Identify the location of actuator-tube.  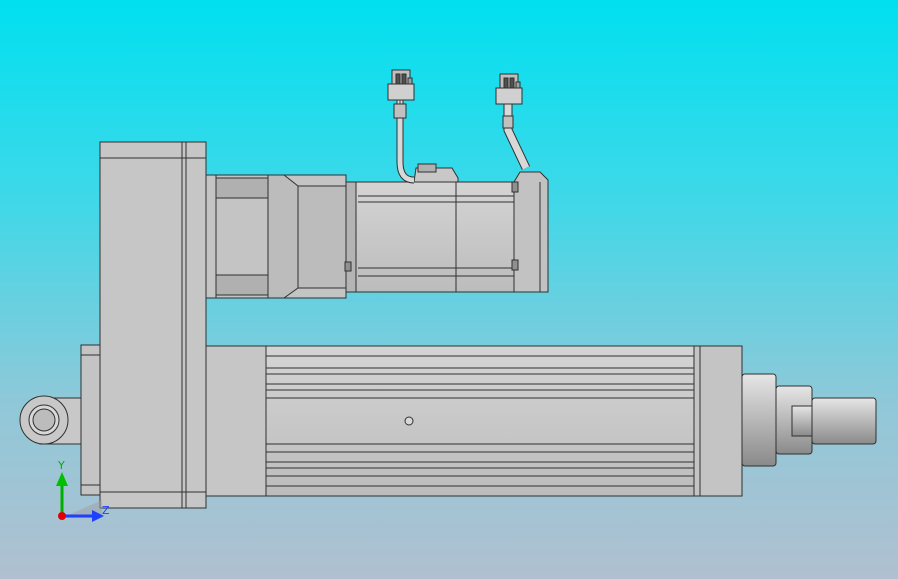
(450, 421).